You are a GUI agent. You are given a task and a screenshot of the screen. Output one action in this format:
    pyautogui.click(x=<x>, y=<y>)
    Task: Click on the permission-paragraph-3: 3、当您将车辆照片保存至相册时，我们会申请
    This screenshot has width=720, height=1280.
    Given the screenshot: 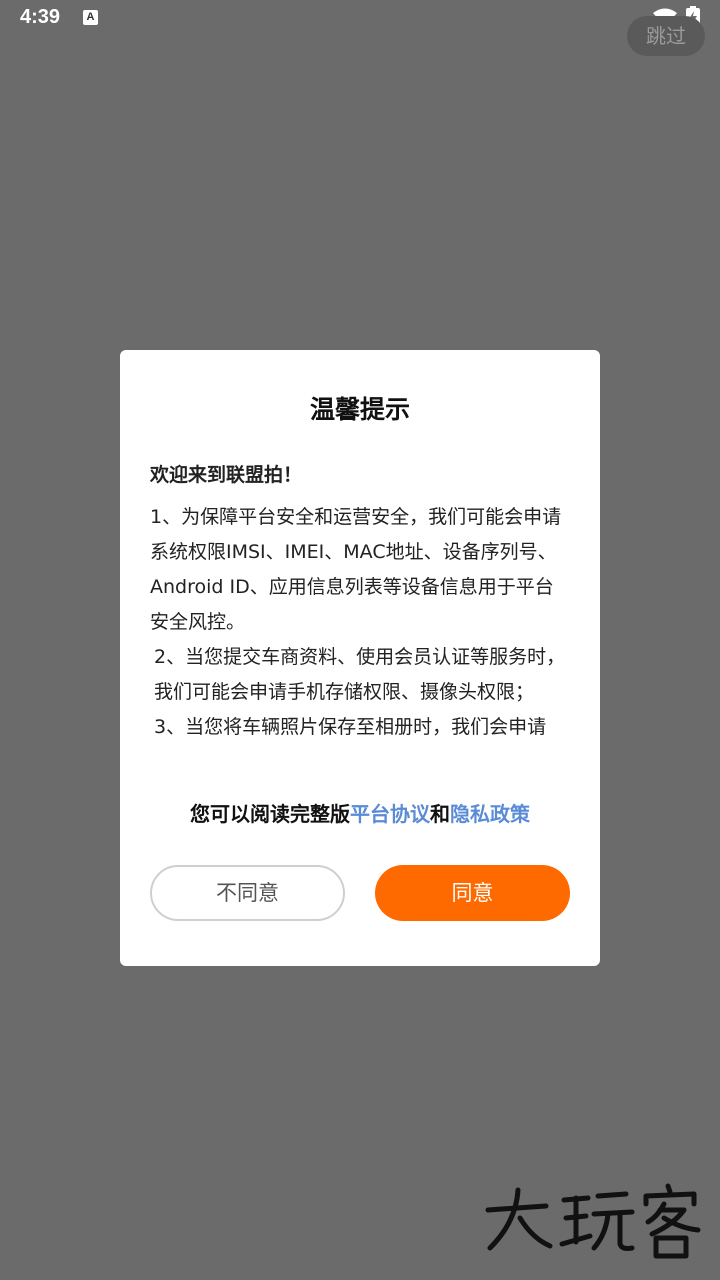 What is the action you would take?
    pyautogui.click(x=350, y=727)
    